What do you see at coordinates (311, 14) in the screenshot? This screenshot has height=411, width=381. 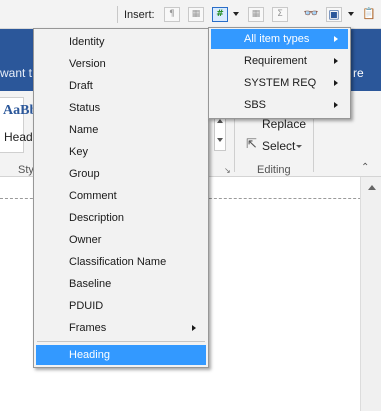 I see `binoculars-icon: 👓` at bounding box center [311, 14].